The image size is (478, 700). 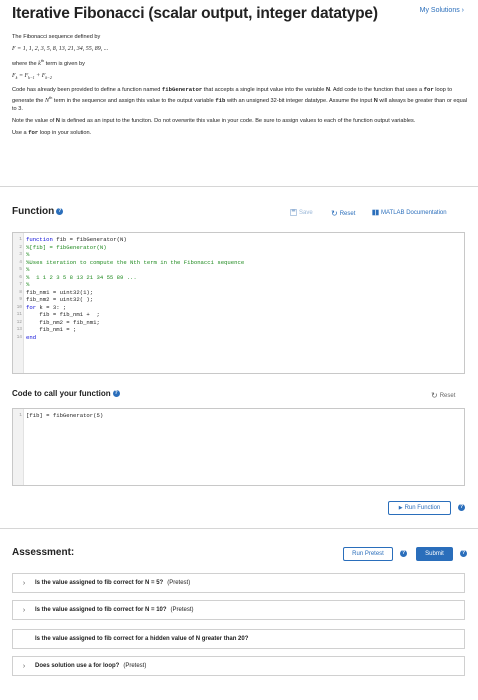 What do you see at coordinates (238, 315) in the screenshot?
I see `code-line: 11 fib = fib_nm1 + ;` at bounding box center [238, 315].